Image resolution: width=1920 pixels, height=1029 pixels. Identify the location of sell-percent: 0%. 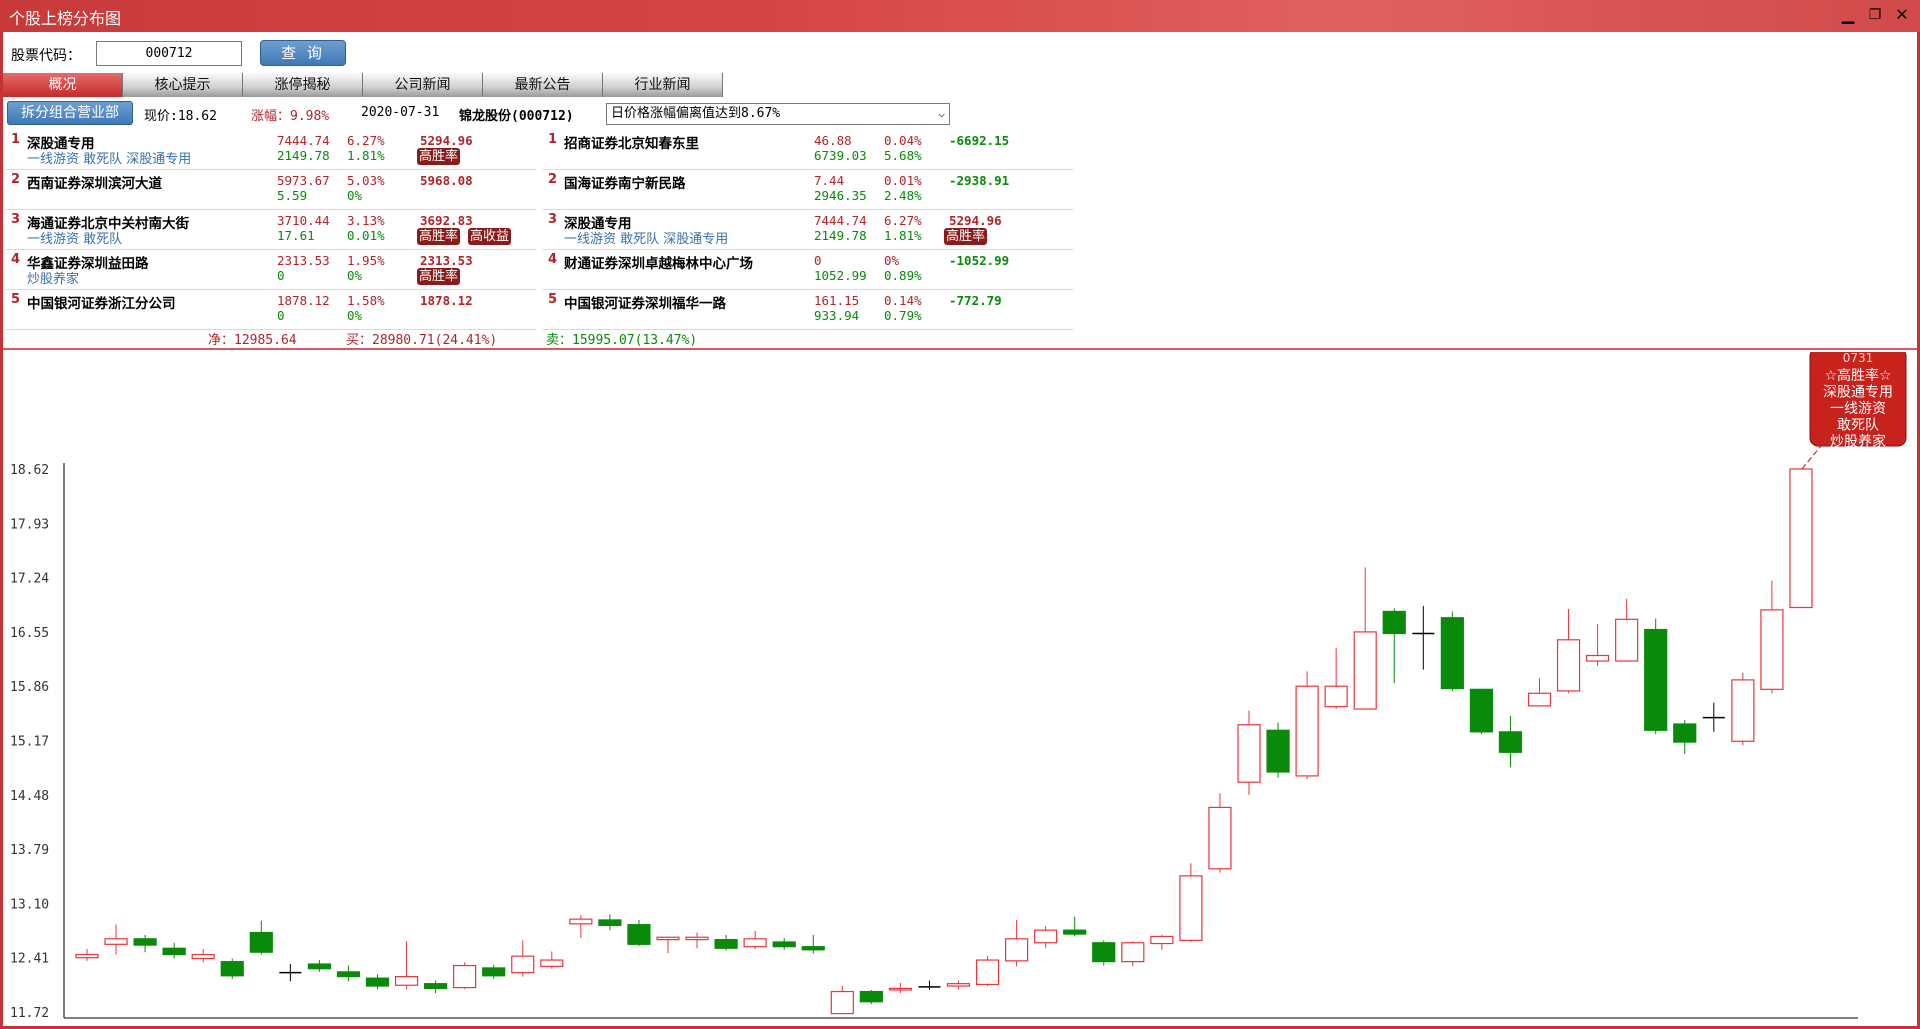
(355, 315).